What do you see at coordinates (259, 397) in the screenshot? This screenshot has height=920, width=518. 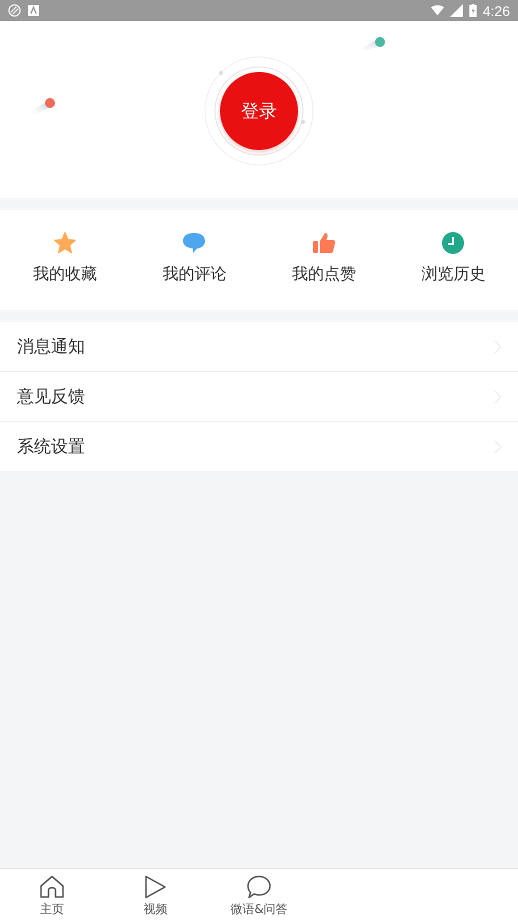 I see `menu-item: 意见反馈` at bounding box center [259, 397].